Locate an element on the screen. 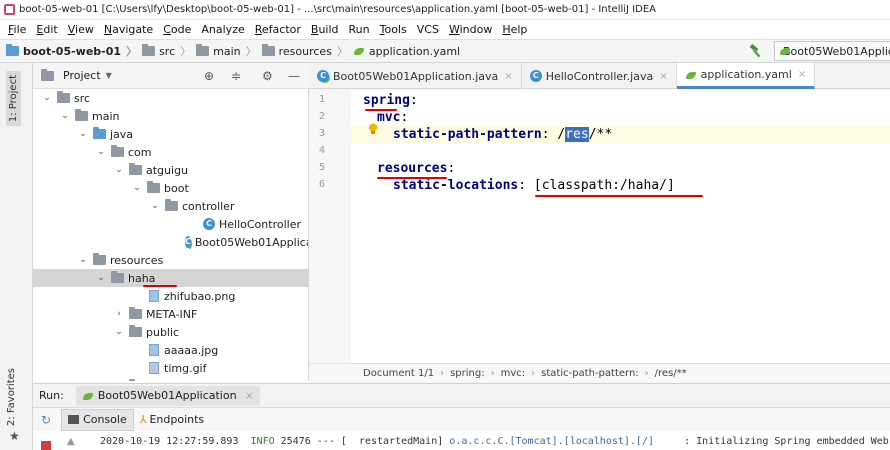 This screenshot has height=450, width=890. run-tab-application: Boot05Web01Application × is located at coordinates (167, 395).